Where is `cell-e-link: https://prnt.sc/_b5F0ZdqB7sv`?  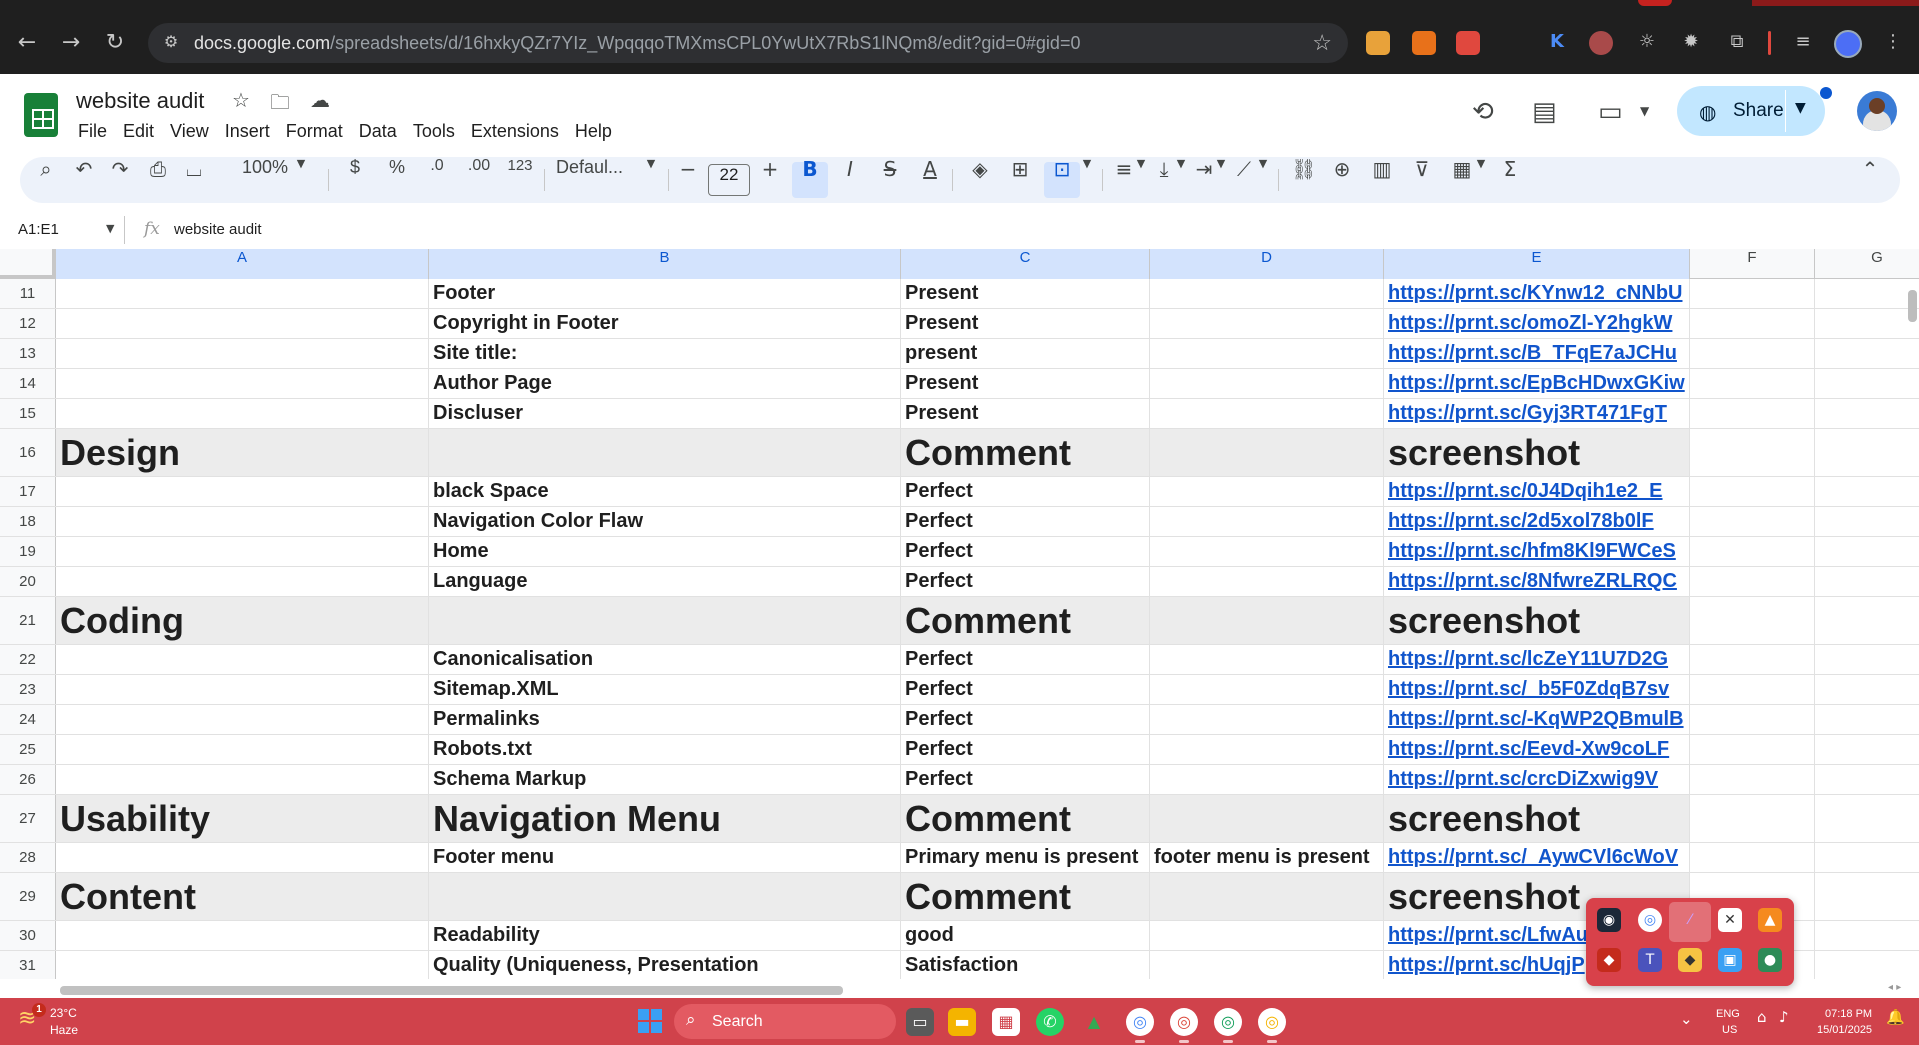 cell-e-link: https://prnt.sc/_b5F0ZdqB7sv is located at coordinates (1537, 689).